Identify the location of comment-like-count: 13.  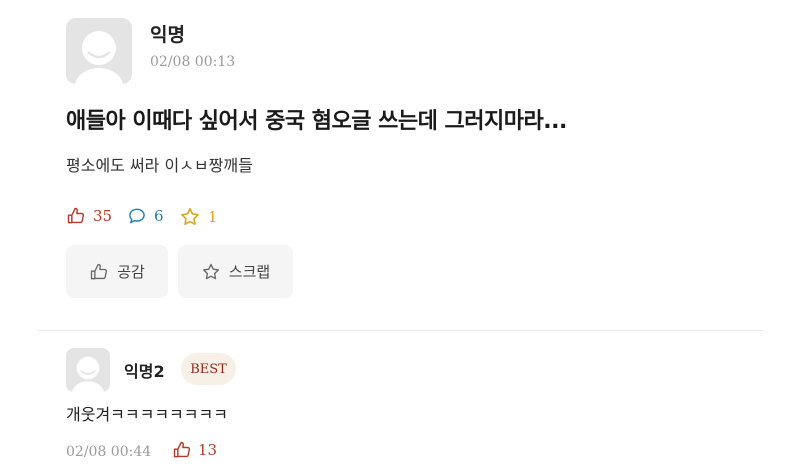
(208, 450).